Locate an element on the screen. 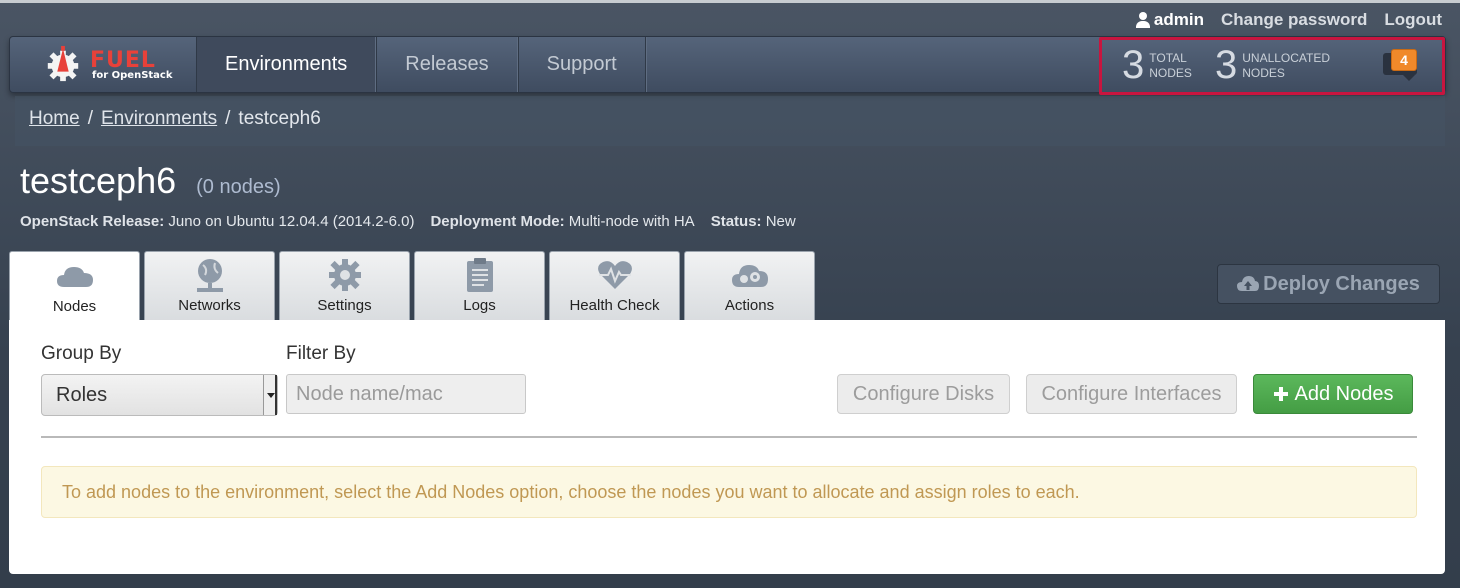 This screenshot has width=1460, height=588. mode-value: Multi-node with HA is located at coordinates (631, 221).